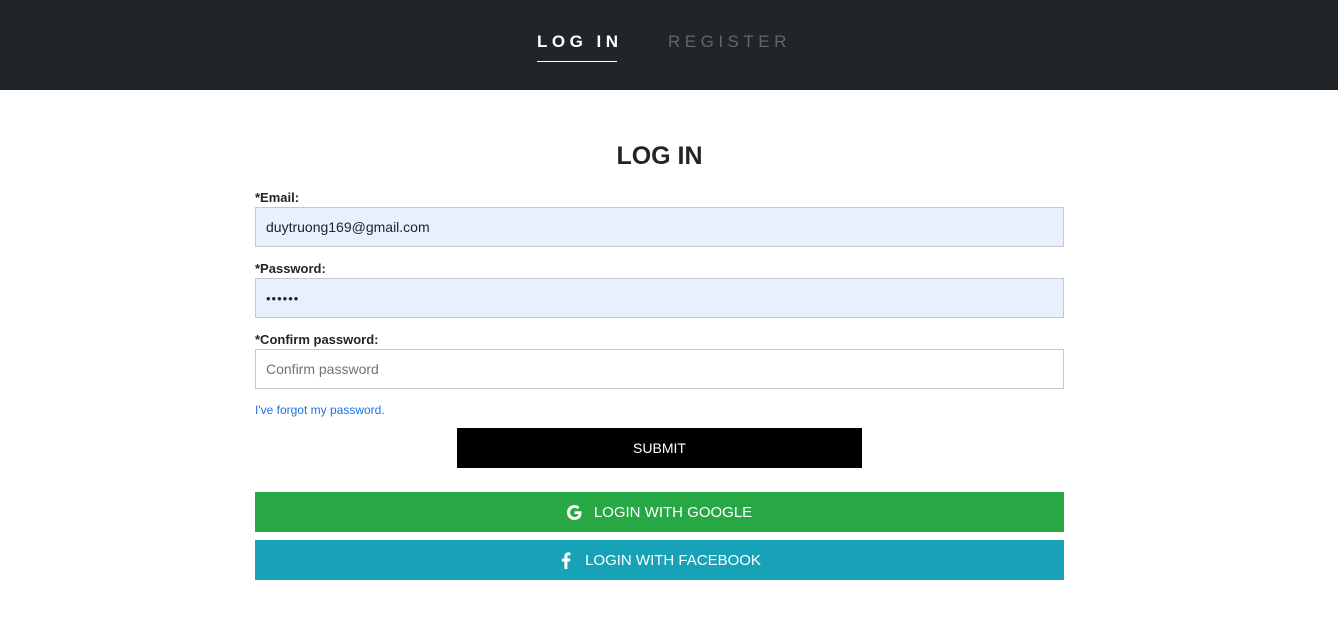 This screenshot has width=1338, height=640. What do you see at coordinates (659, 369) in the screenshot?
I see `confirm-password-field` at bounding box center [659, 369].